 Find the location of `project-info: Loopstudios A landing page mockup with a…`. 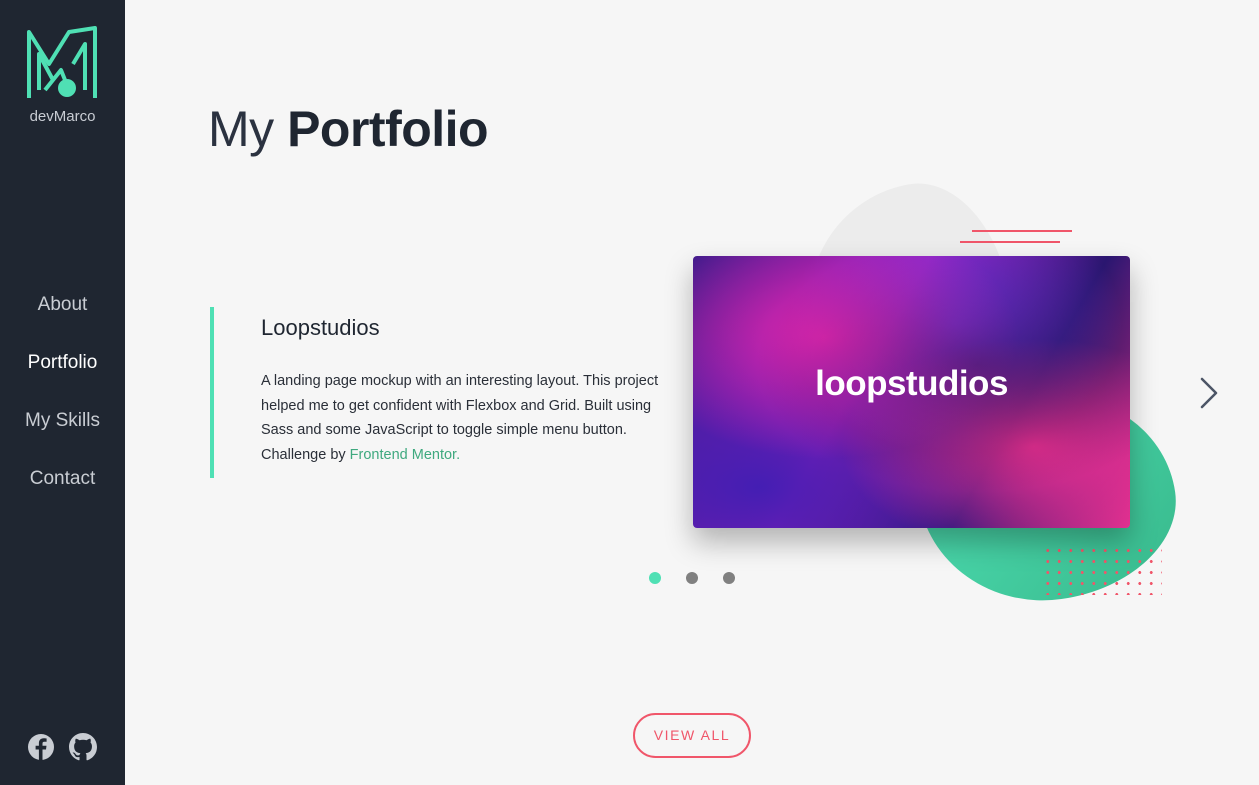

project-info: Loopstudios A landing page mockup with a… is located at coordinates (440, 392).